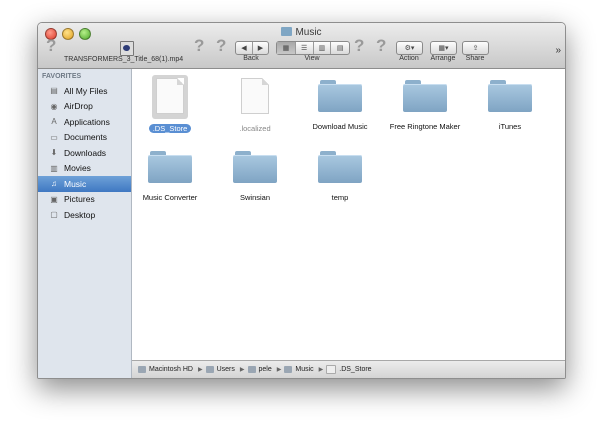 Image resolution: width=600 pixels, height=427 pixels. I want to click on share-label: Share, so click(475, 58).